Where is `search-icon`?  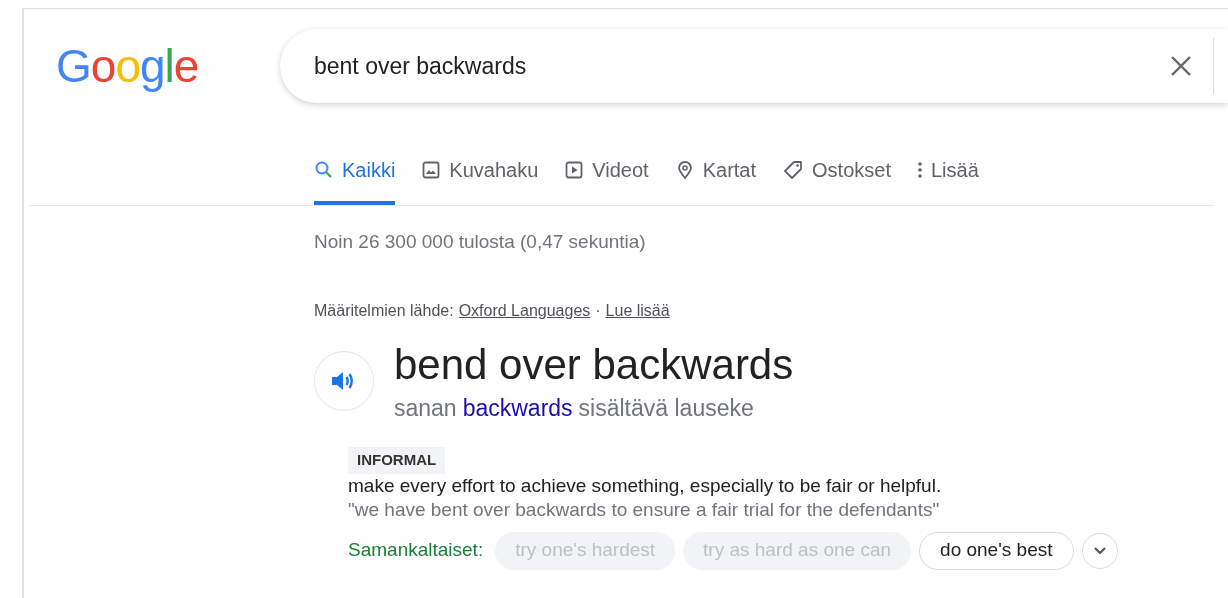
search-icon is located at coordinates (324, 170).